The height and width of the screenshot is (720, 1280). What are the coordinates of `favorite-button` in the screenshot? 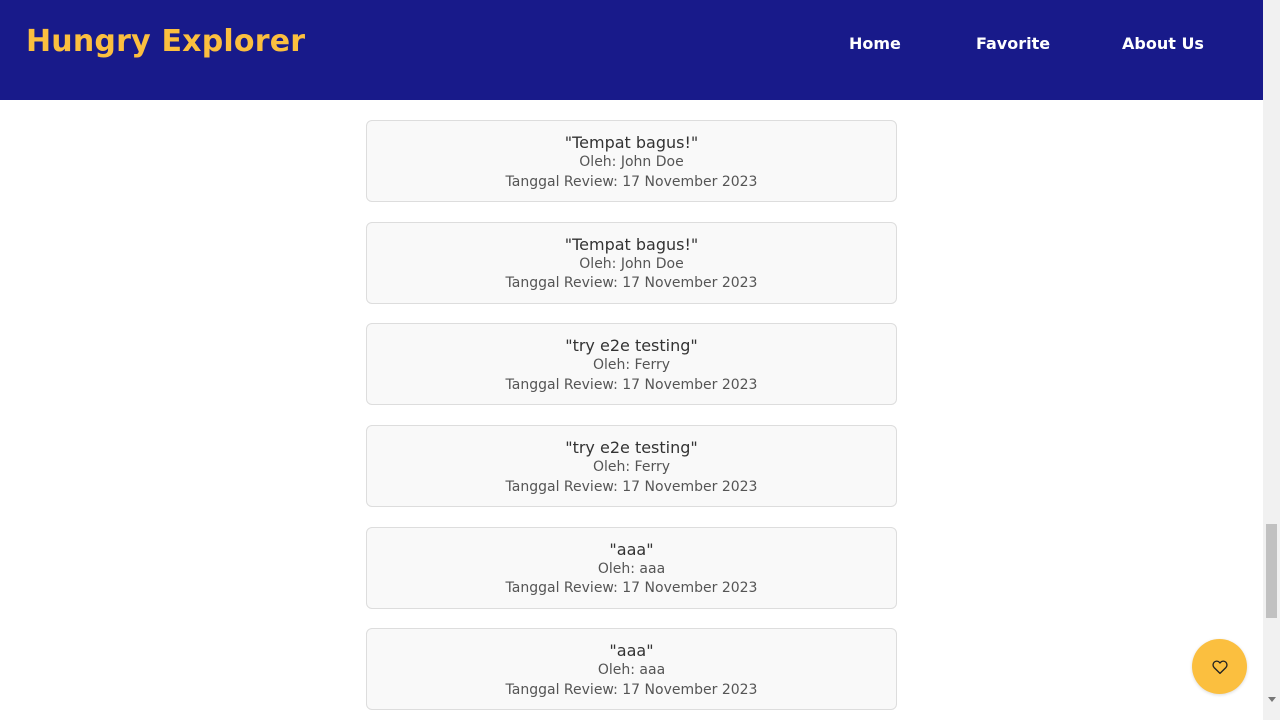 It's located at (1219, 666).